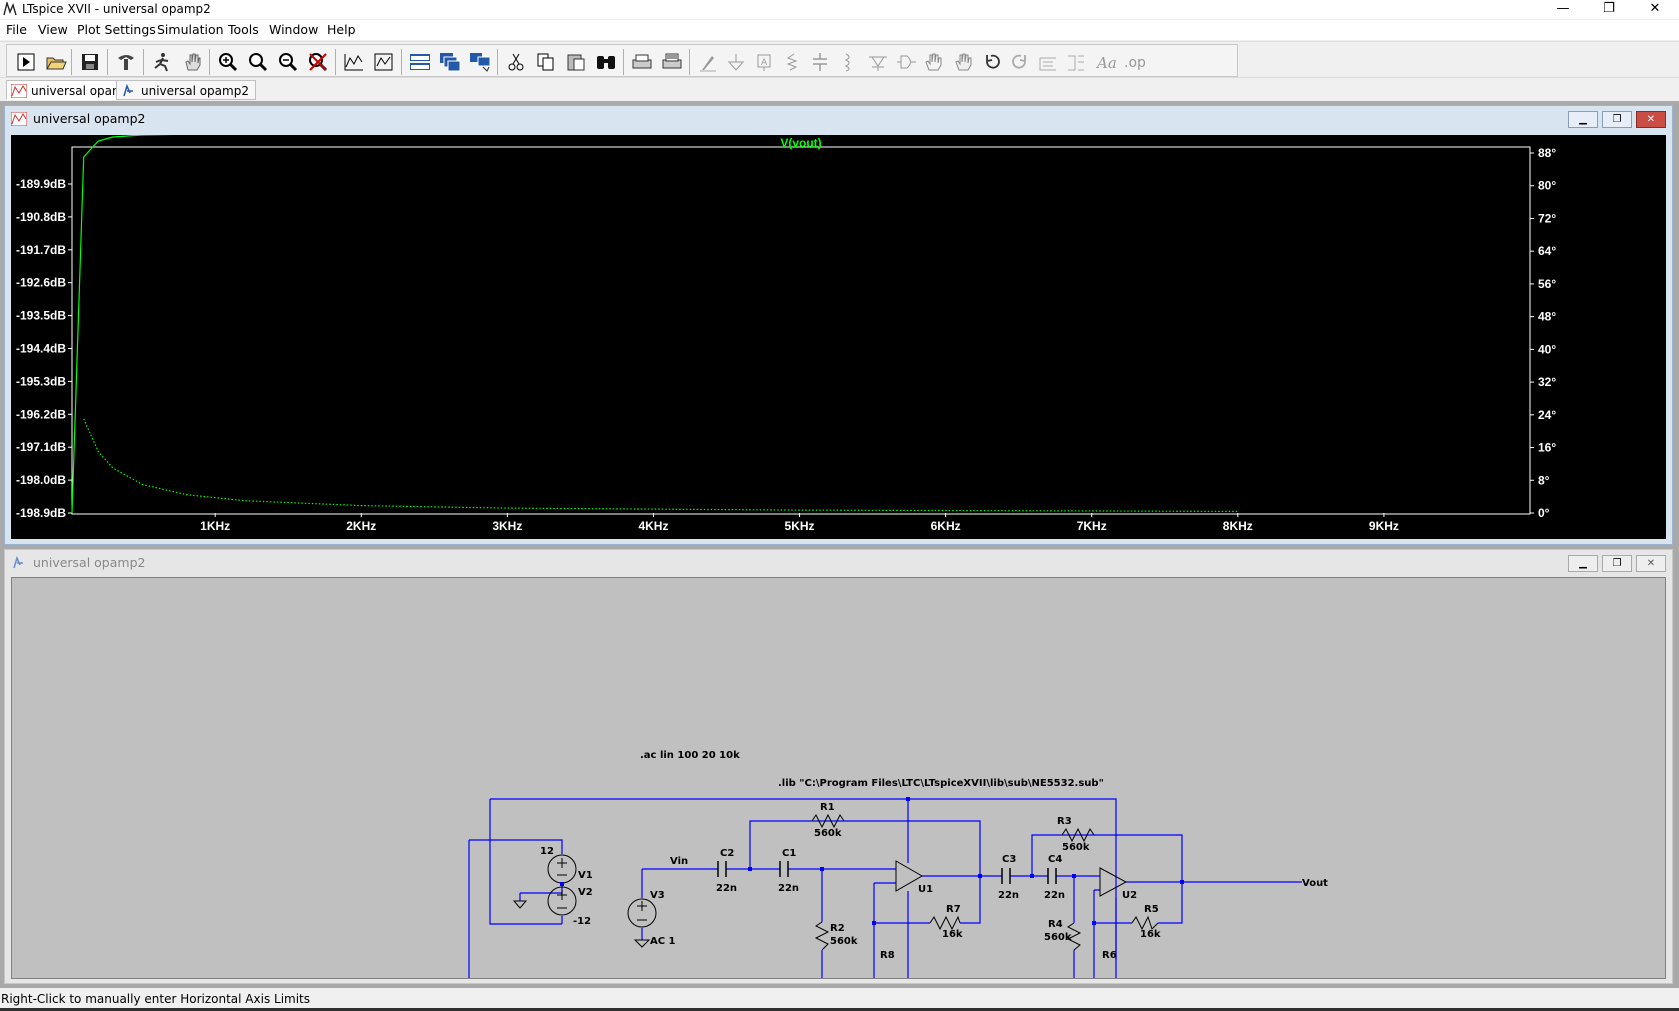  I want to click on wire-icon, so click(708, 62).